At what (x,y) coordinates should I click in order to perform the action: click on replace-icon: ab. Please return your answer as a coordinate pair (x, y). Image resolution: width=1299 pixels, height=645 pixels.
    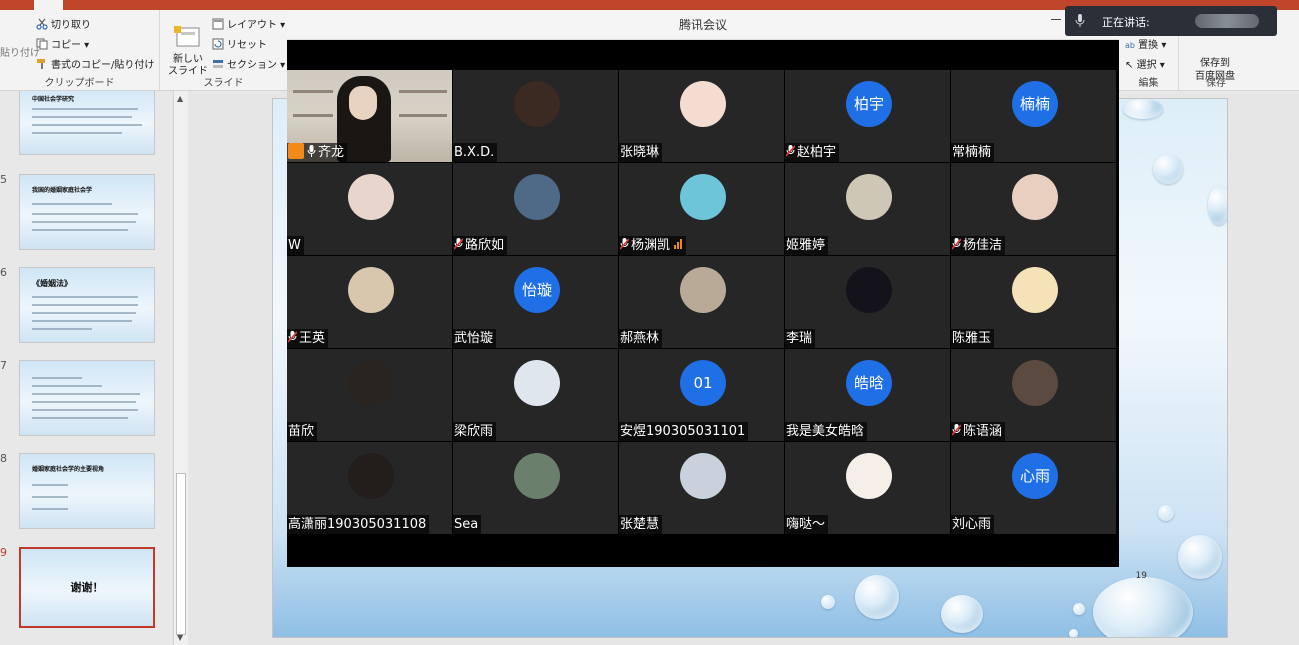
    Looking at the image, I should click on (1130, 45).